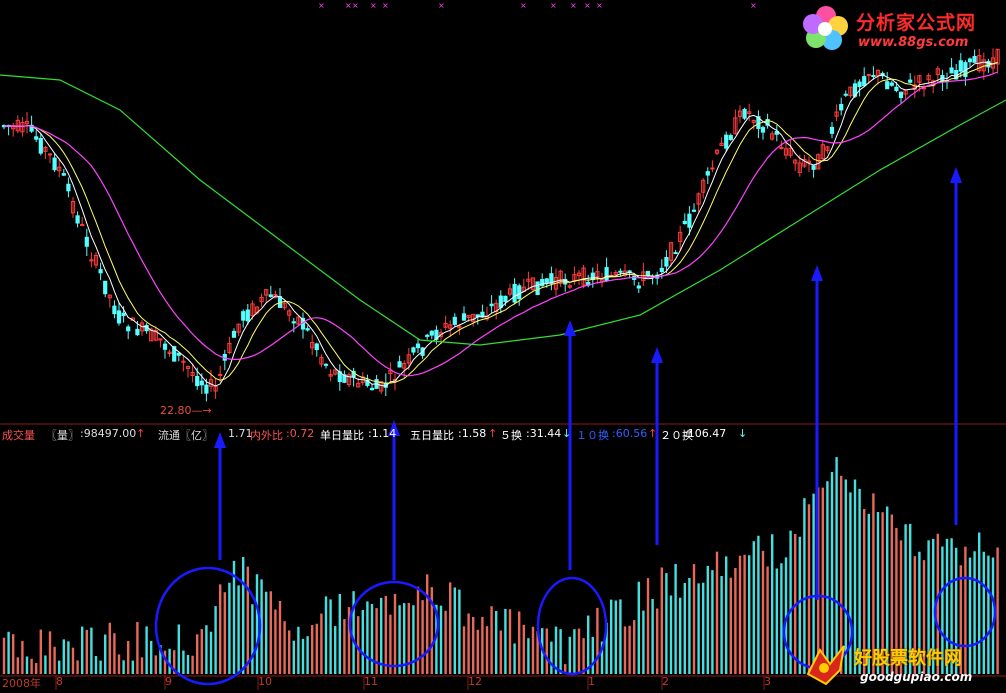 The height and width of the screenshot is (693, 1006). I want to click on flower-logo-icon, so click(825, 28).